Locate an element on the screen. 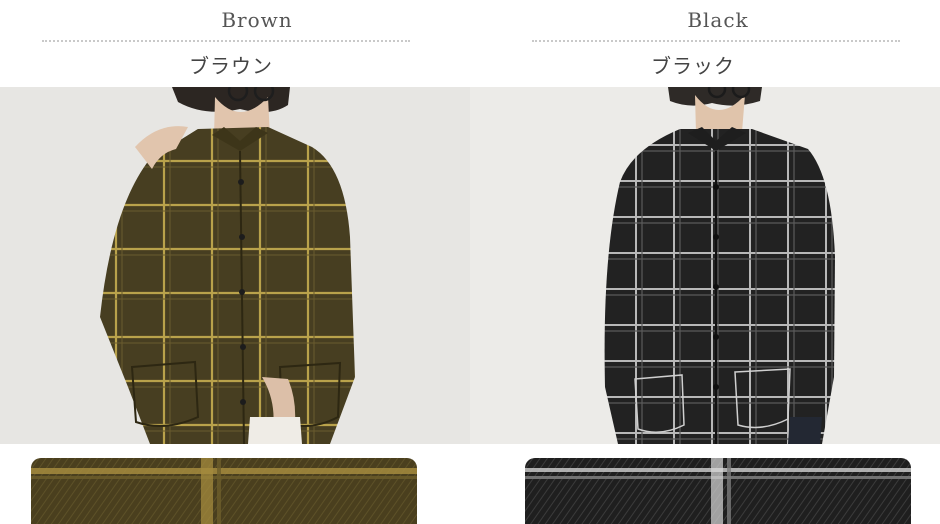 The height and width of the screenshot is (524, 940). fabric-swatch-brown is located at coordinates (224, 491).